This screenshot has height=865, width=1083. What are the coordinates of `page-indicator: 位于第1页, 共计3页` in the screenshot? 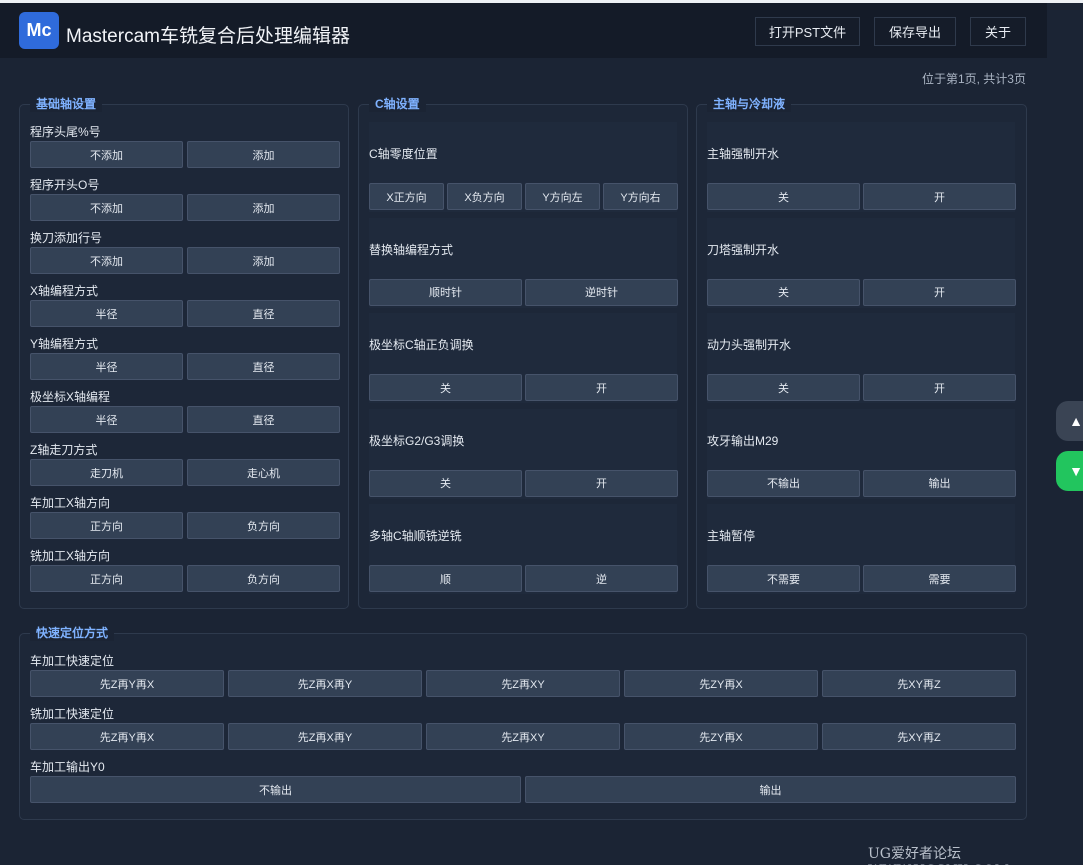 It's located at (973, 79).